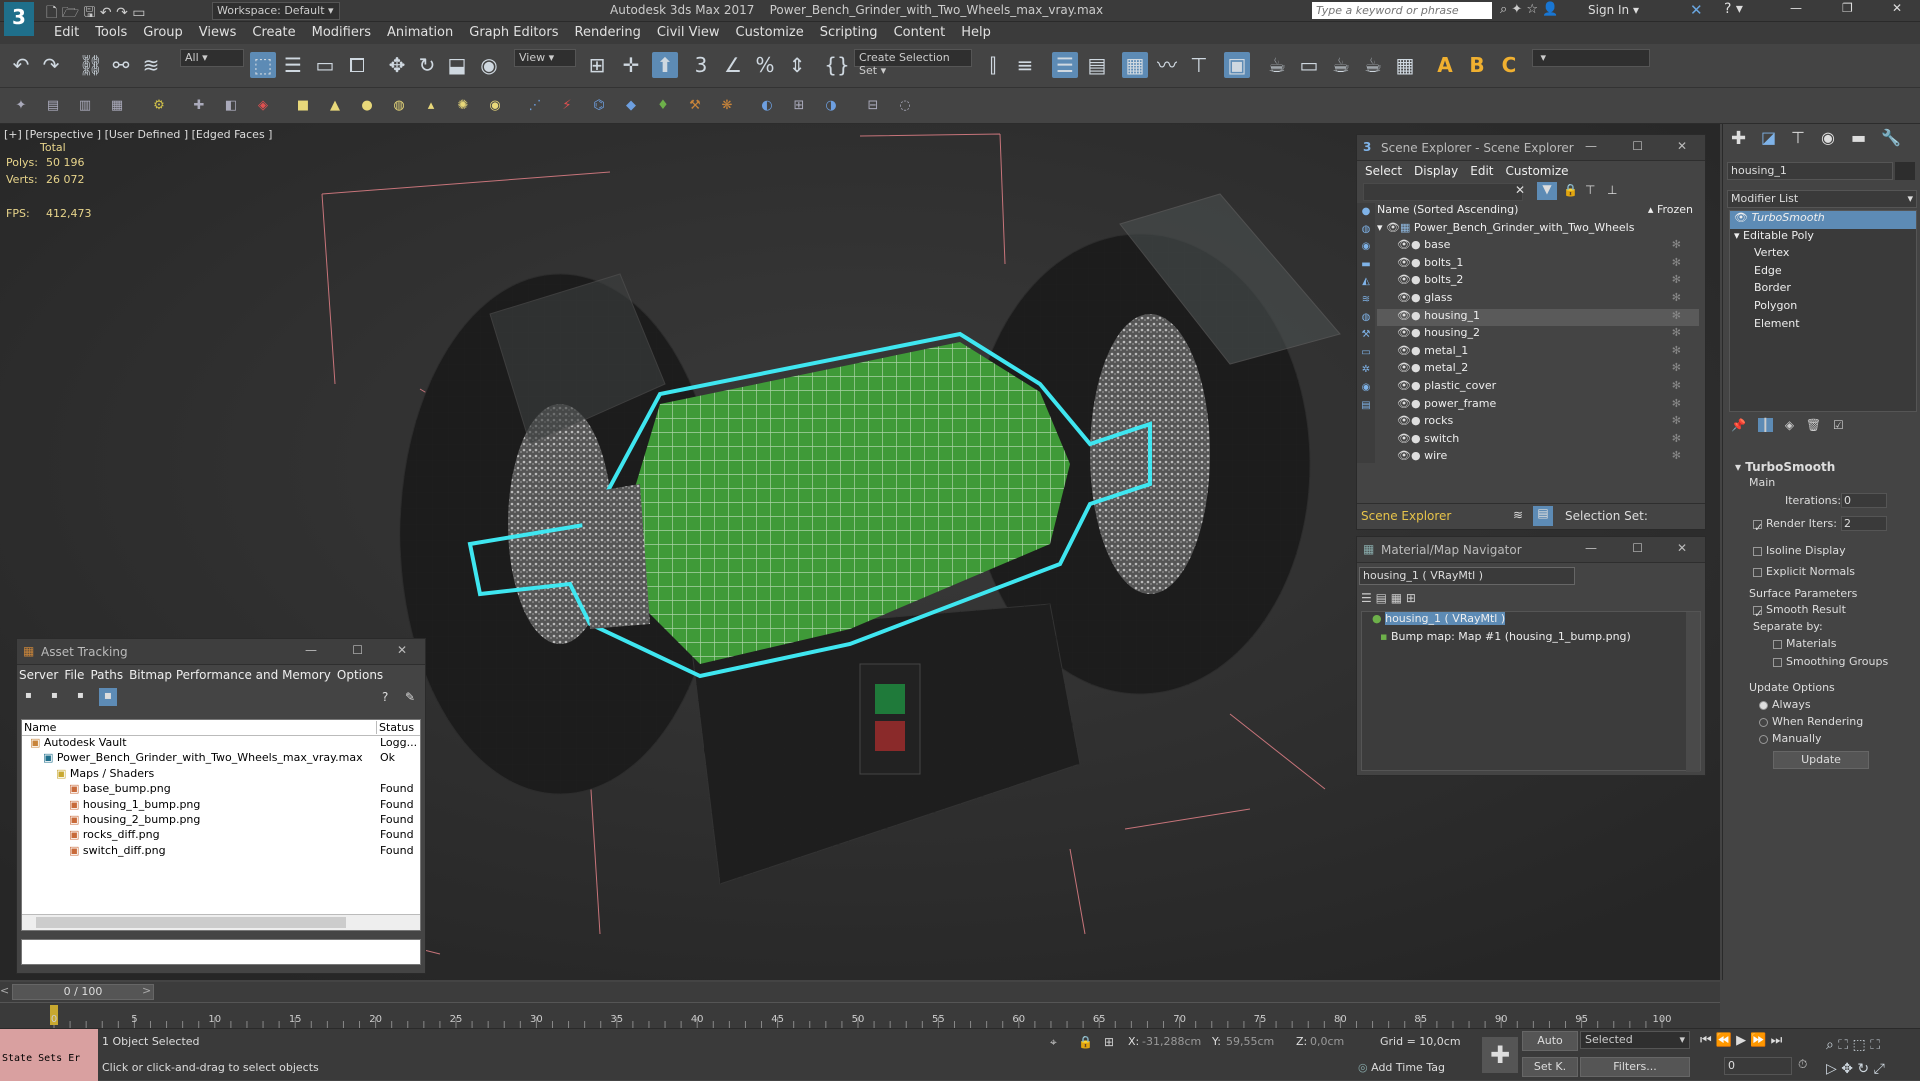  I want to click on se-menu-display: Display, so click(1436, 171).